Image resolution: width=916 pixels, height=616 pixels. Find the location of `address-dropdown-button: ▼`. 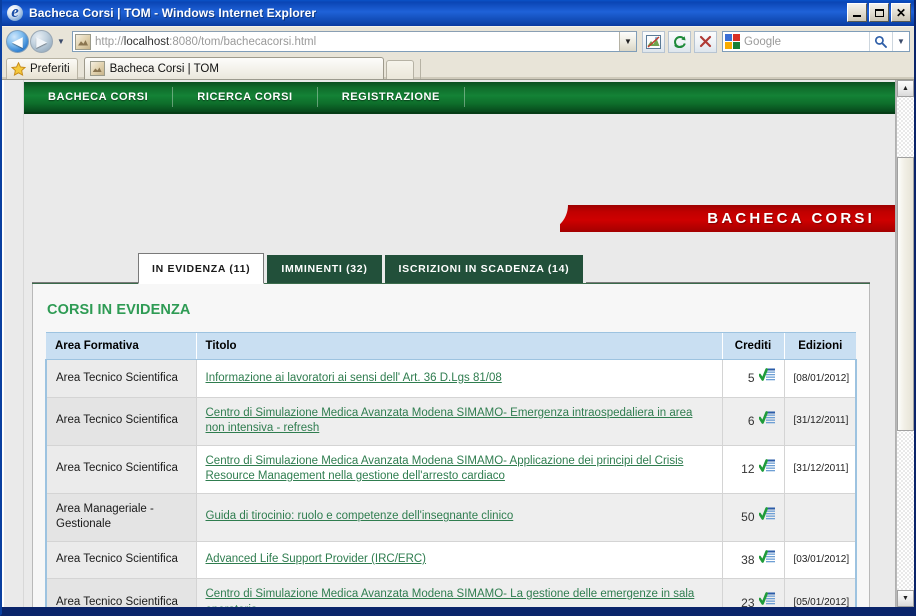

address-dropdown-button: ▼ is located at coordinates (627, 41).